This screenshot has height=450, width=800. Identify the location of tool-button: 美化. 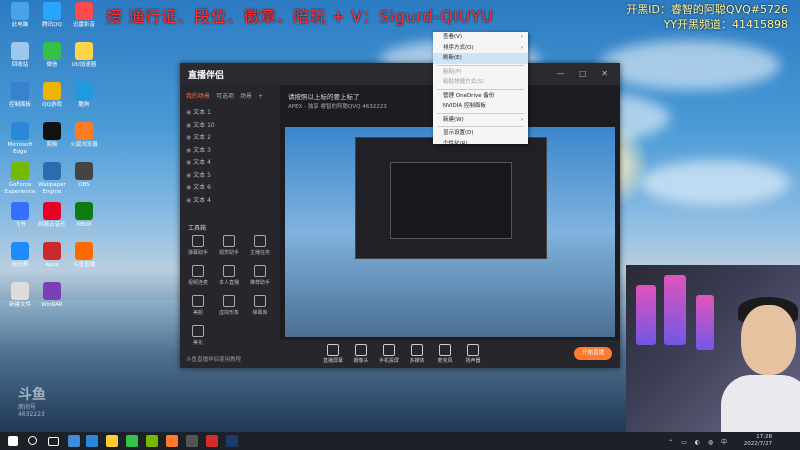
(198, 335).